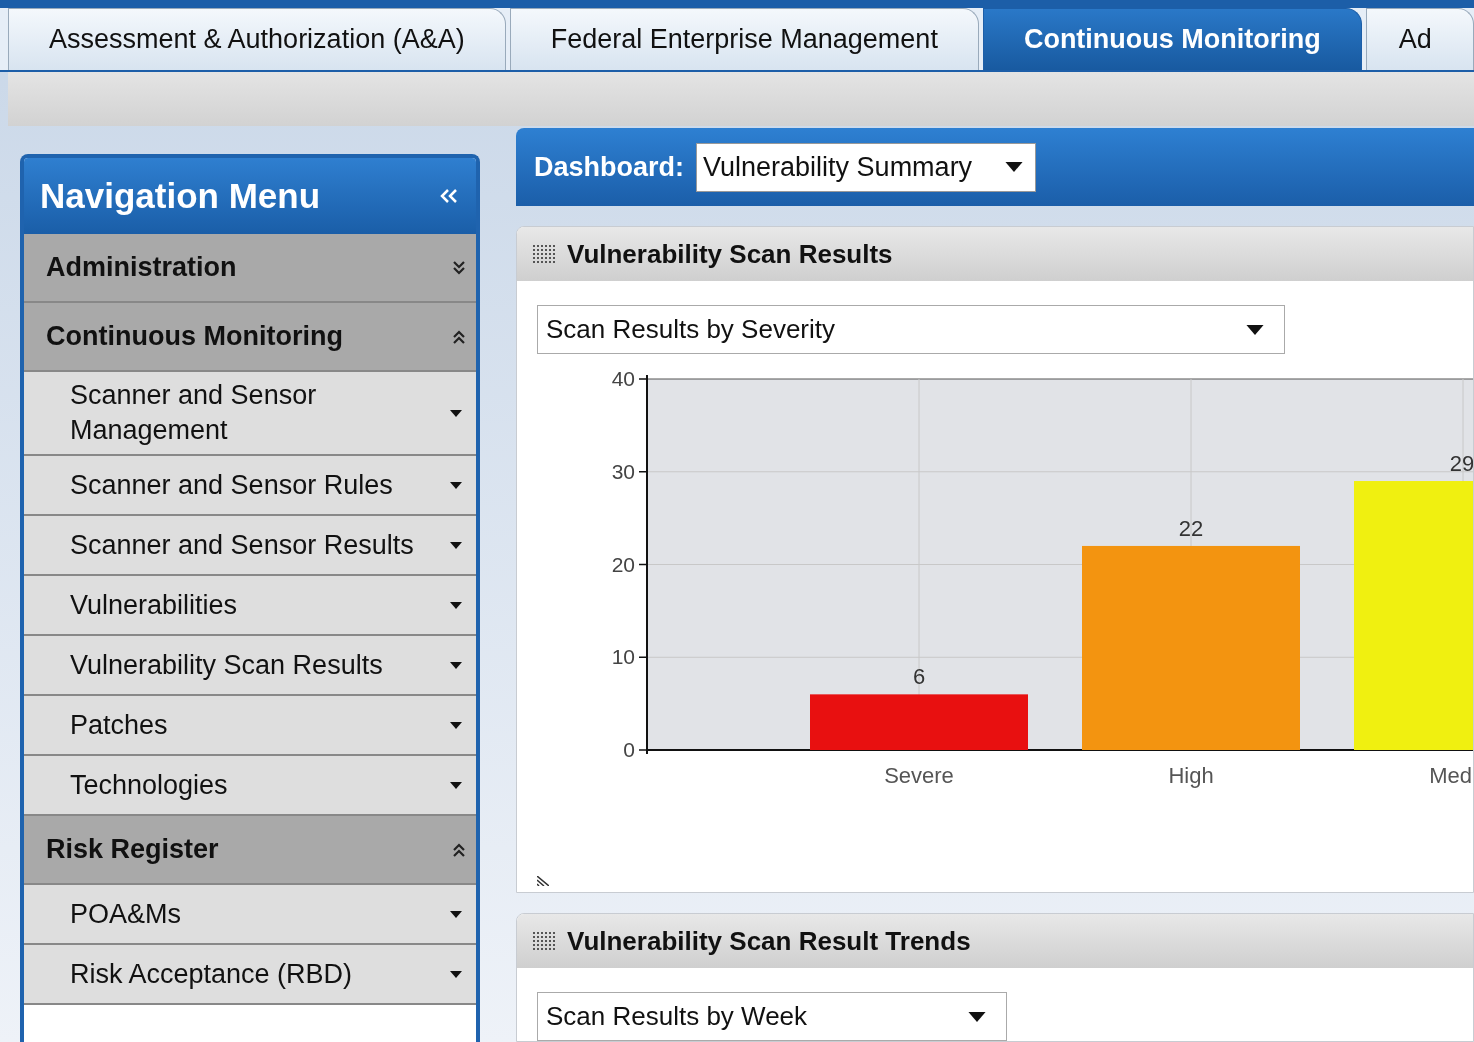  What do you see at coordinates (250, 546) in the screenshot?
I see `menu-item: Scanner and Sensor Results` at bounding box center [250, 546].